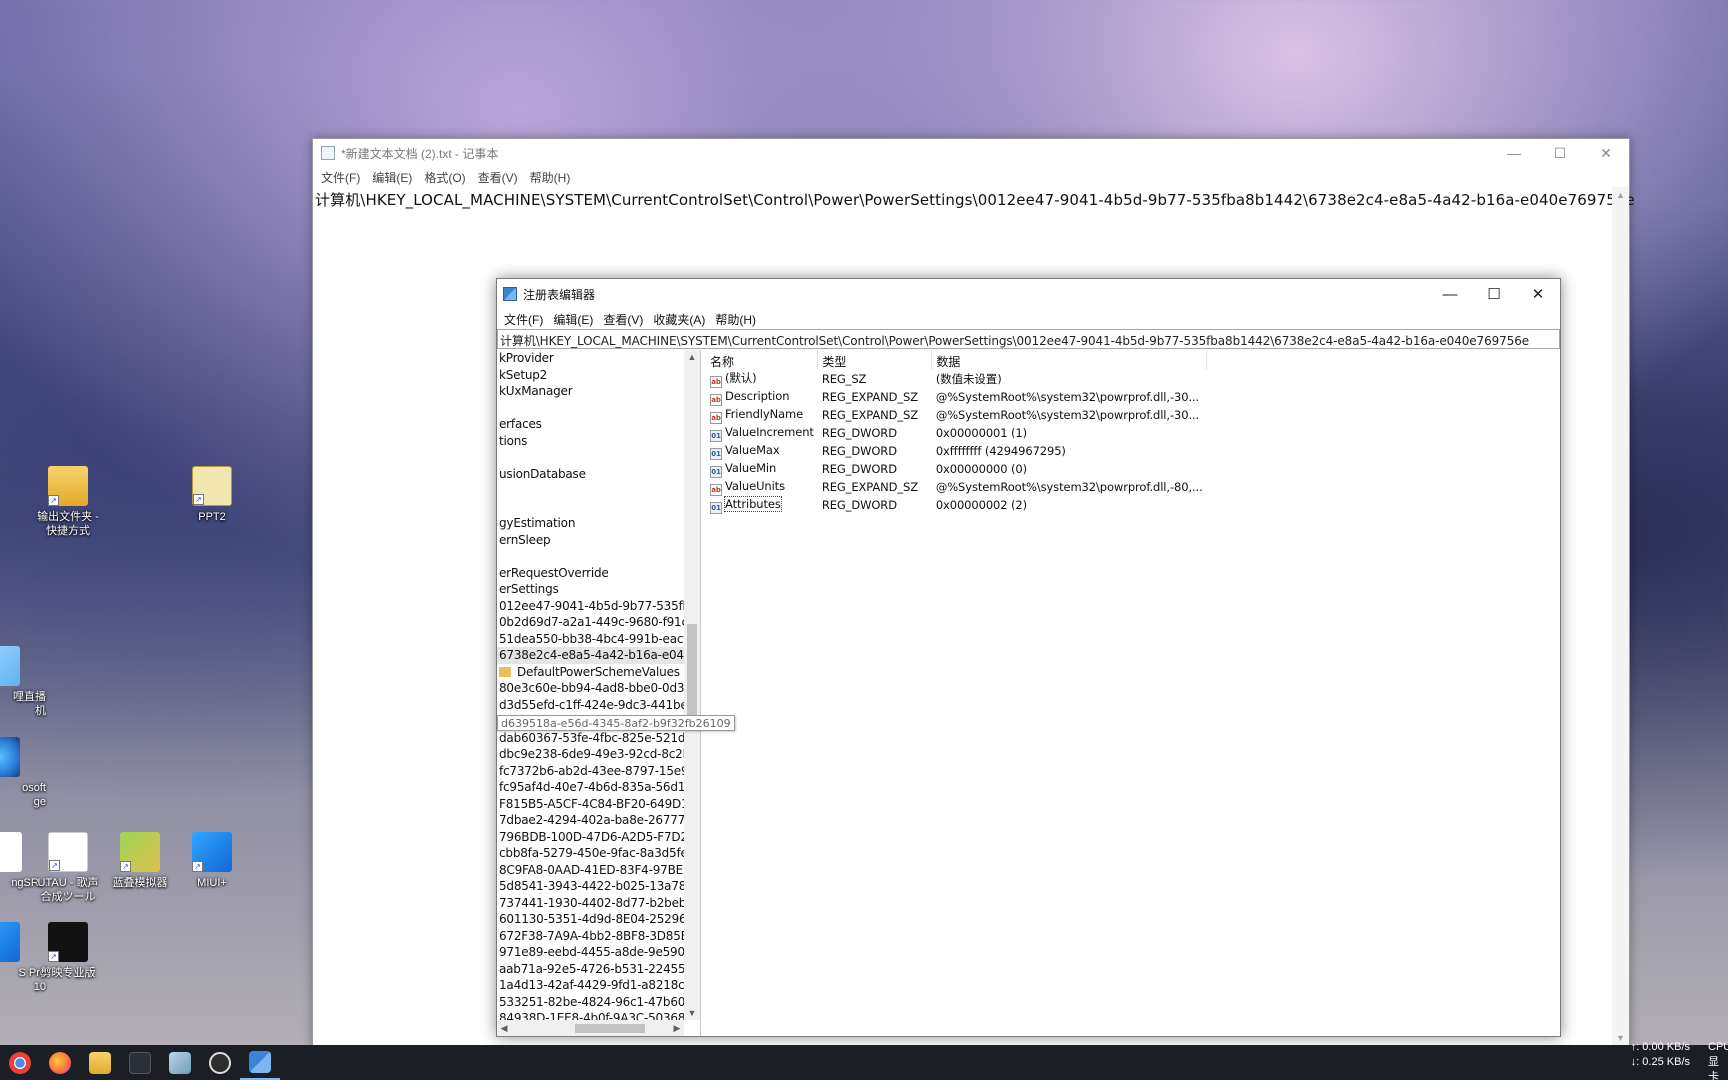 The image size is (1728, 1080). What do you see at coordinates (762, 433) in the screenshot?
I see `value-name-cell: 01 ValueIncrement` at bounding box center [762, 433].